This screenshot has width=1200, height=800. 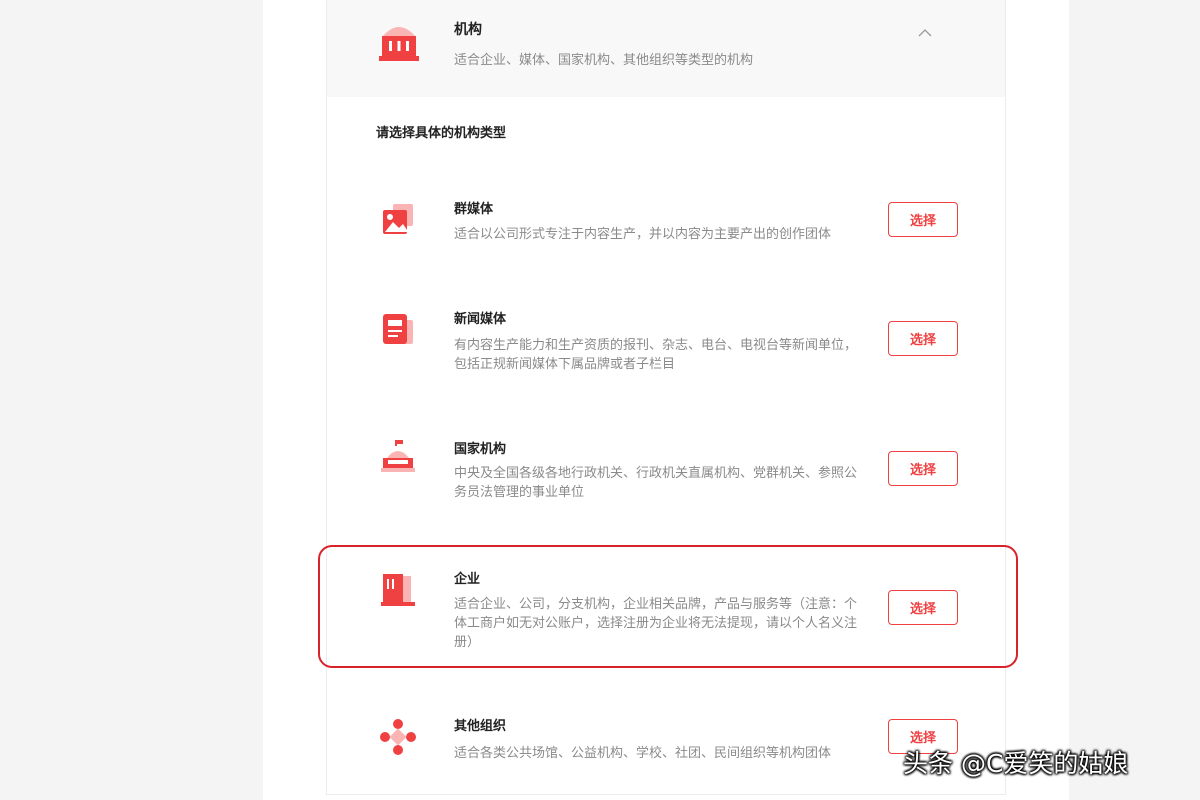 I want to click on select-button-enterprise: 选择, so click(x=923, y=607).